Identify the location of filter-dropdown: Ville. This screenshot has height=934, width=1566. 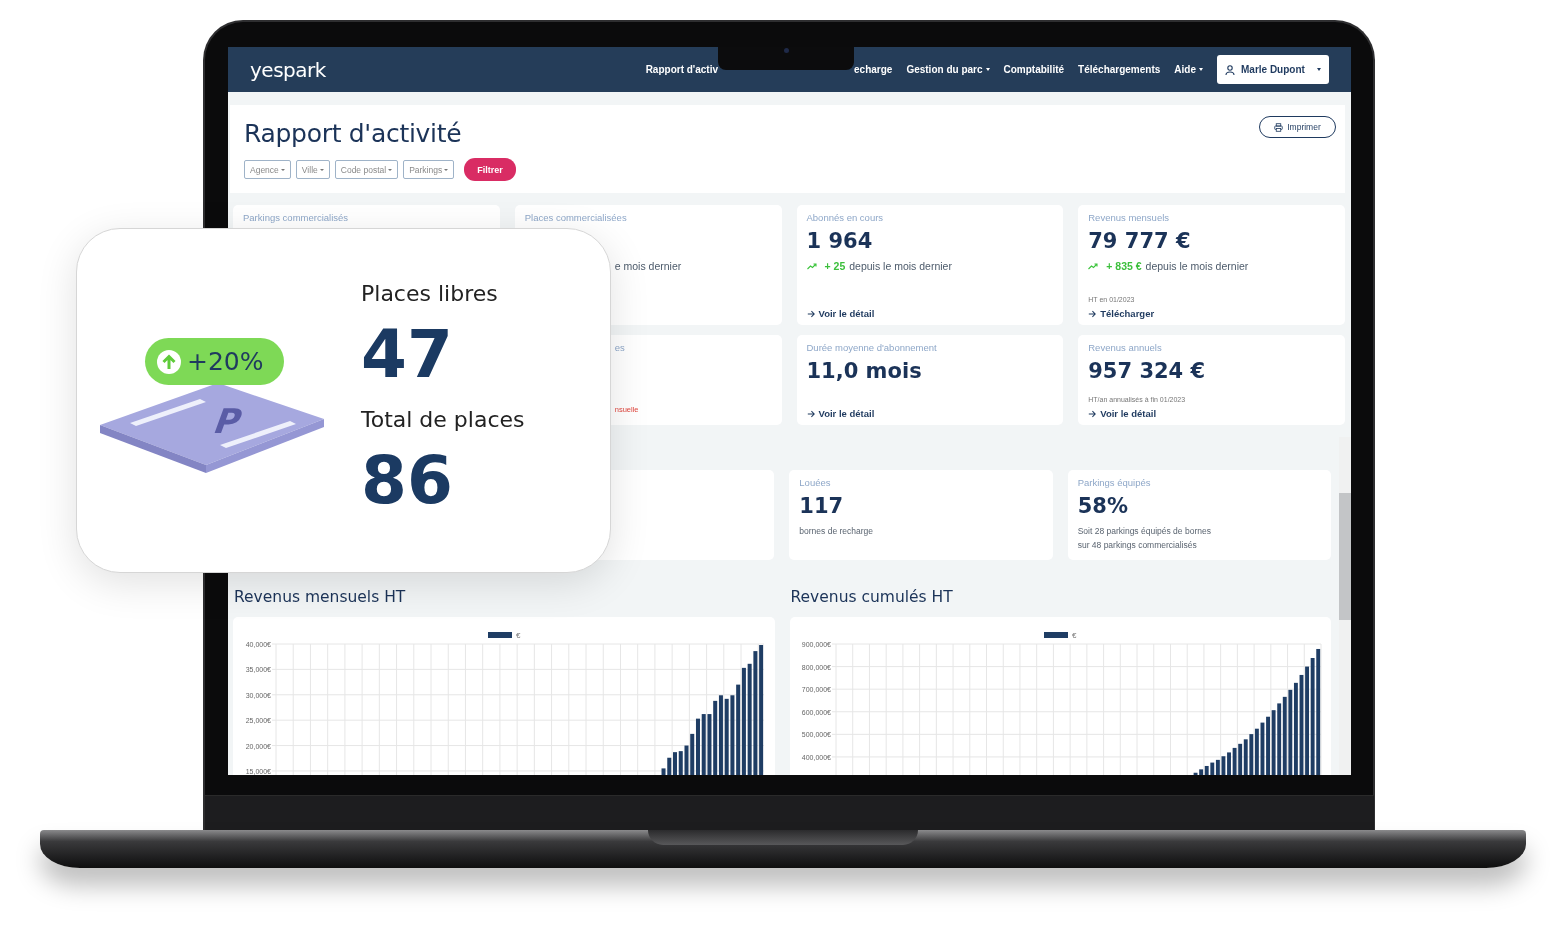
(312, 169).